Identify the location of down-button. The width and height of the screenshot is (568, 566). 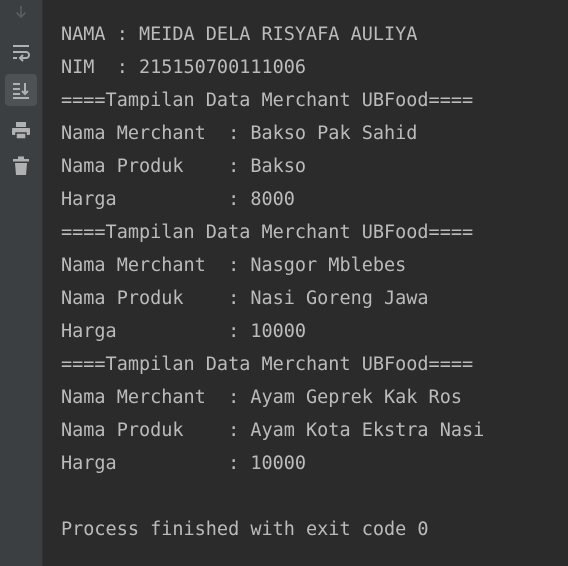
(21, 14).